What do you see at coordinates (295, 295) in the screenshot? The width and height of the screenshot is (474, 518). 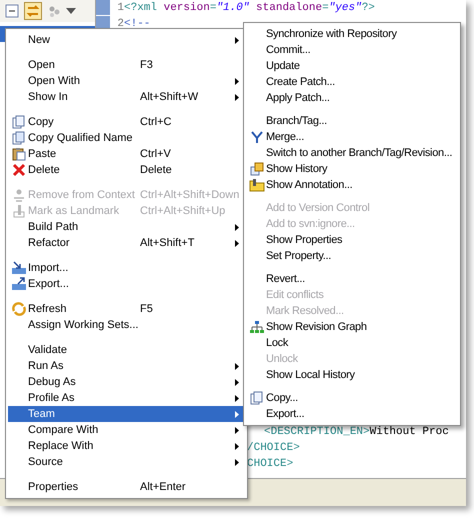 I see `menu-item-label: Edit conflicts` at bounding box center [295, 295].